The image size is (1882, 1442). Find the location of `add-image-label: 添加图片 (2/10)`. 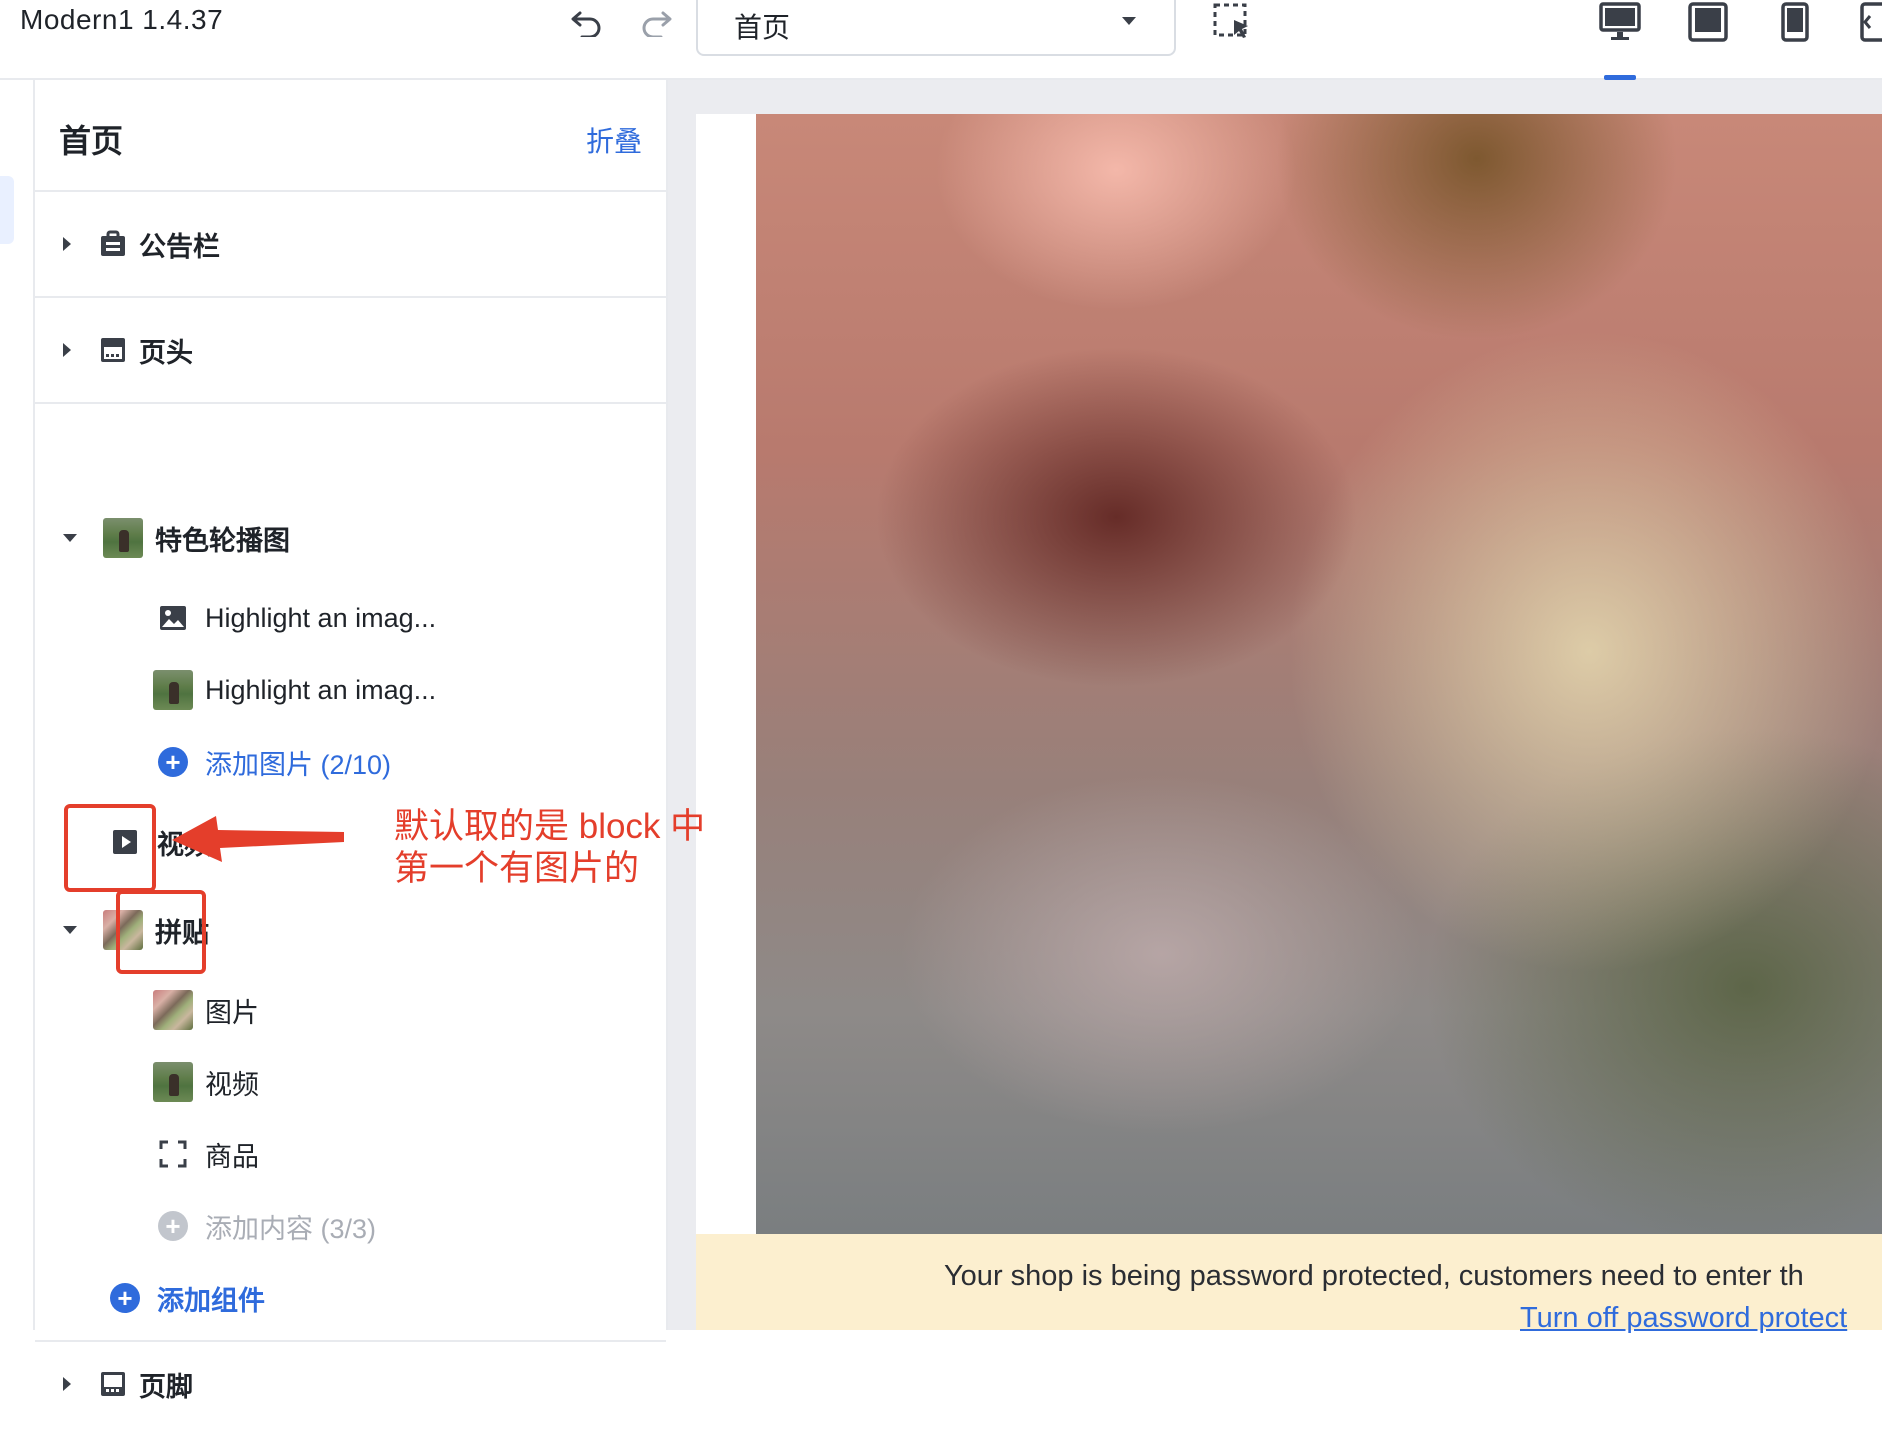

add-image-label: 添加图片 (2/10) is located at coordinates (298, 764).